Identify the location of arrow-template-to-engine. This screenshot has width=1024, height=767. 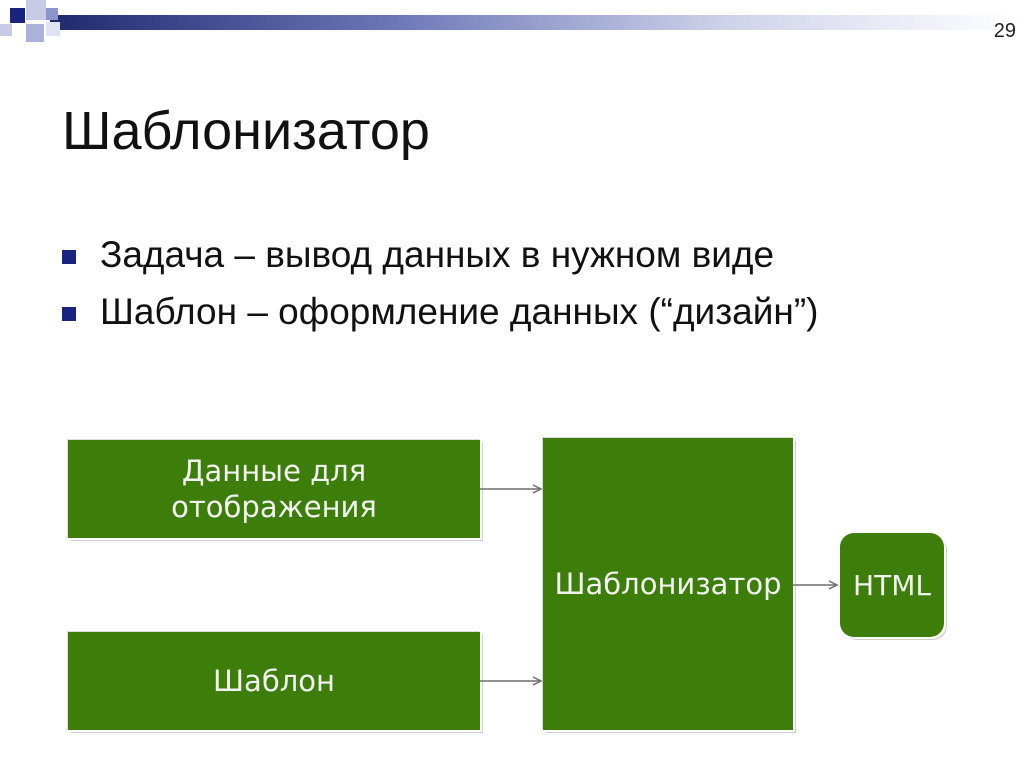
(511, 681).